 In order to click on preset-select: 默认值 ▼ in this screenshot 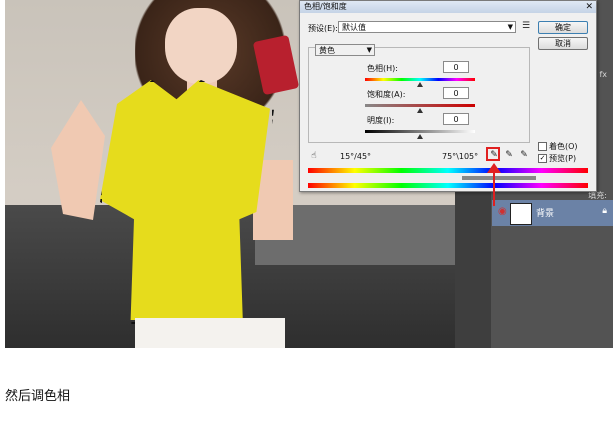, I will do `click(427, 27)`.